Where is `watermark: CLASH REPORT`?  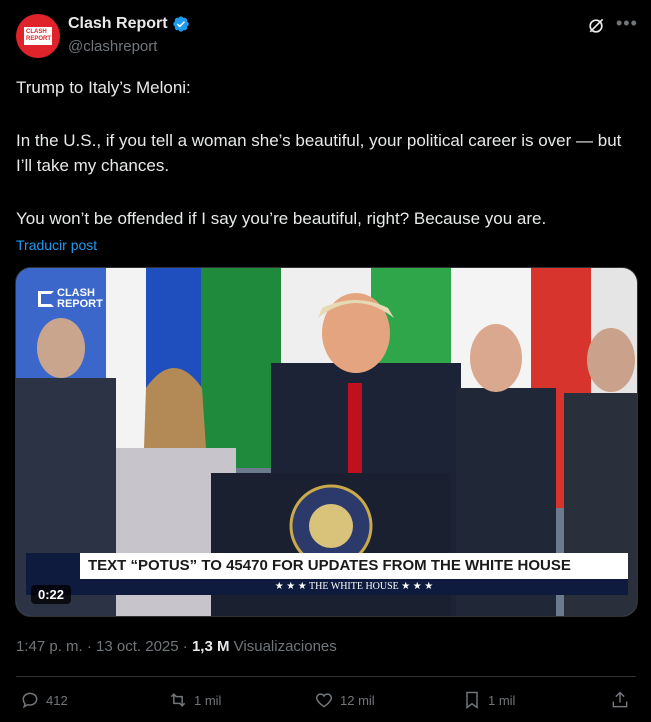
watermark: CLASH REPORT is located at coordinates (70, 299).